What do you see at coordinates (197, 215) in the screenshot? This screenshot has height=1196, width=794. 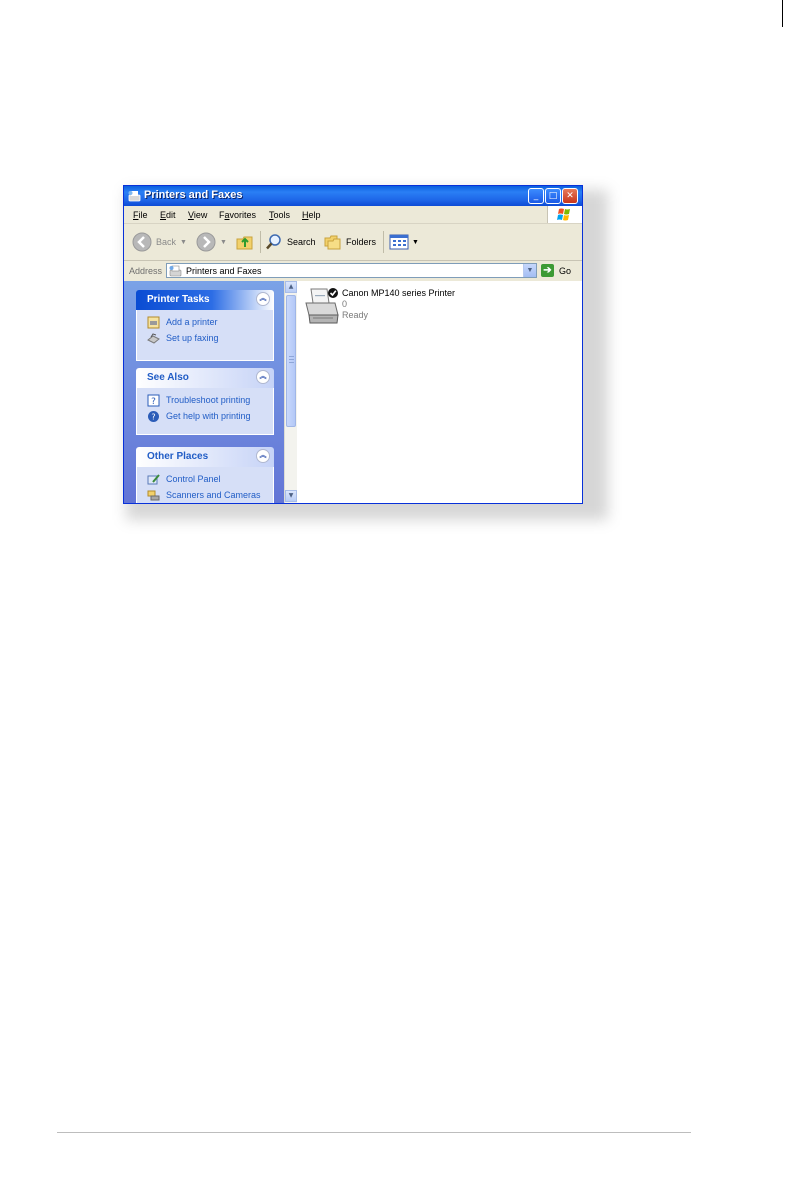 I see `menu-view: View` at bounding box center [197, 215].